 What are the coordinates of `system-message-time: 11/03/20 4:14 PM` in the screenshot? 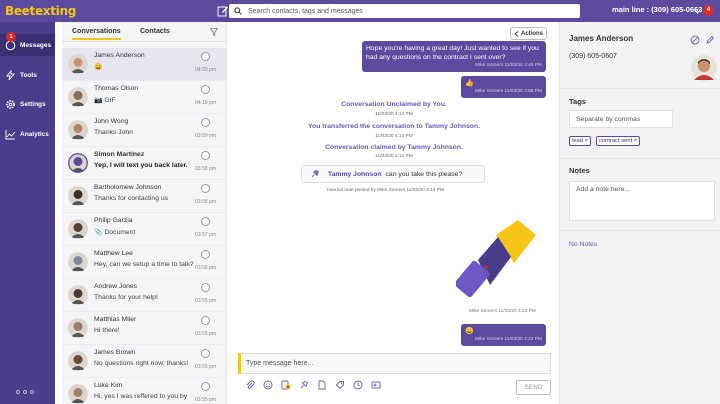 It's located at (394, 114).